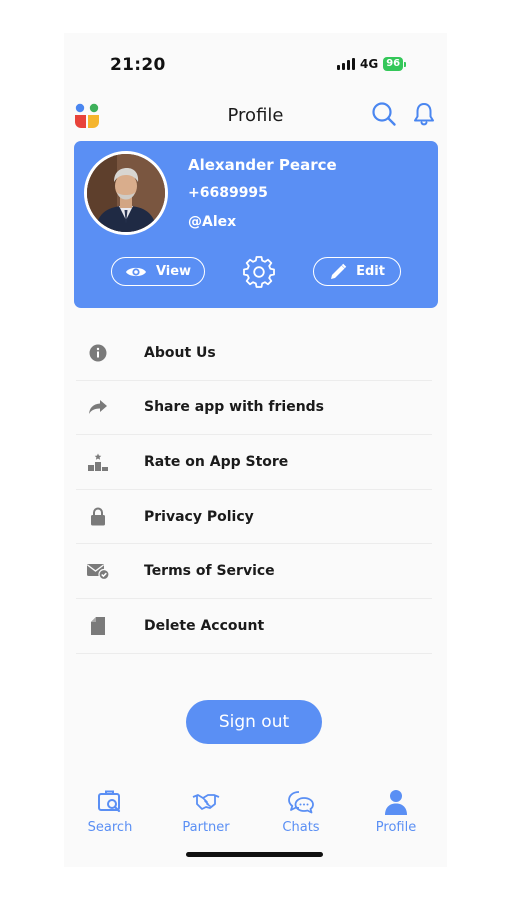 This screenshot has width=507, height=900. Describe the element at coordinates (206, 802) in the screenshot. I see `handshake-icon` at that location.